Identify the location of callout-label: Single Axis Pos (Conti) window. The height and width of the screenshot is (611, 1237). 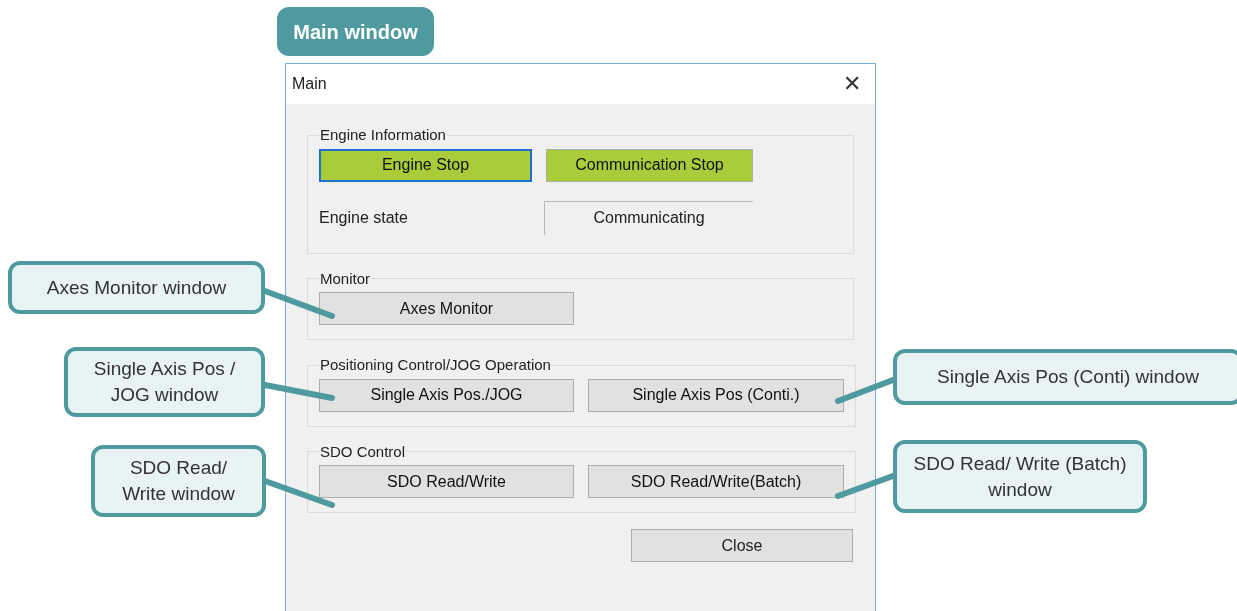
(1065, 377).